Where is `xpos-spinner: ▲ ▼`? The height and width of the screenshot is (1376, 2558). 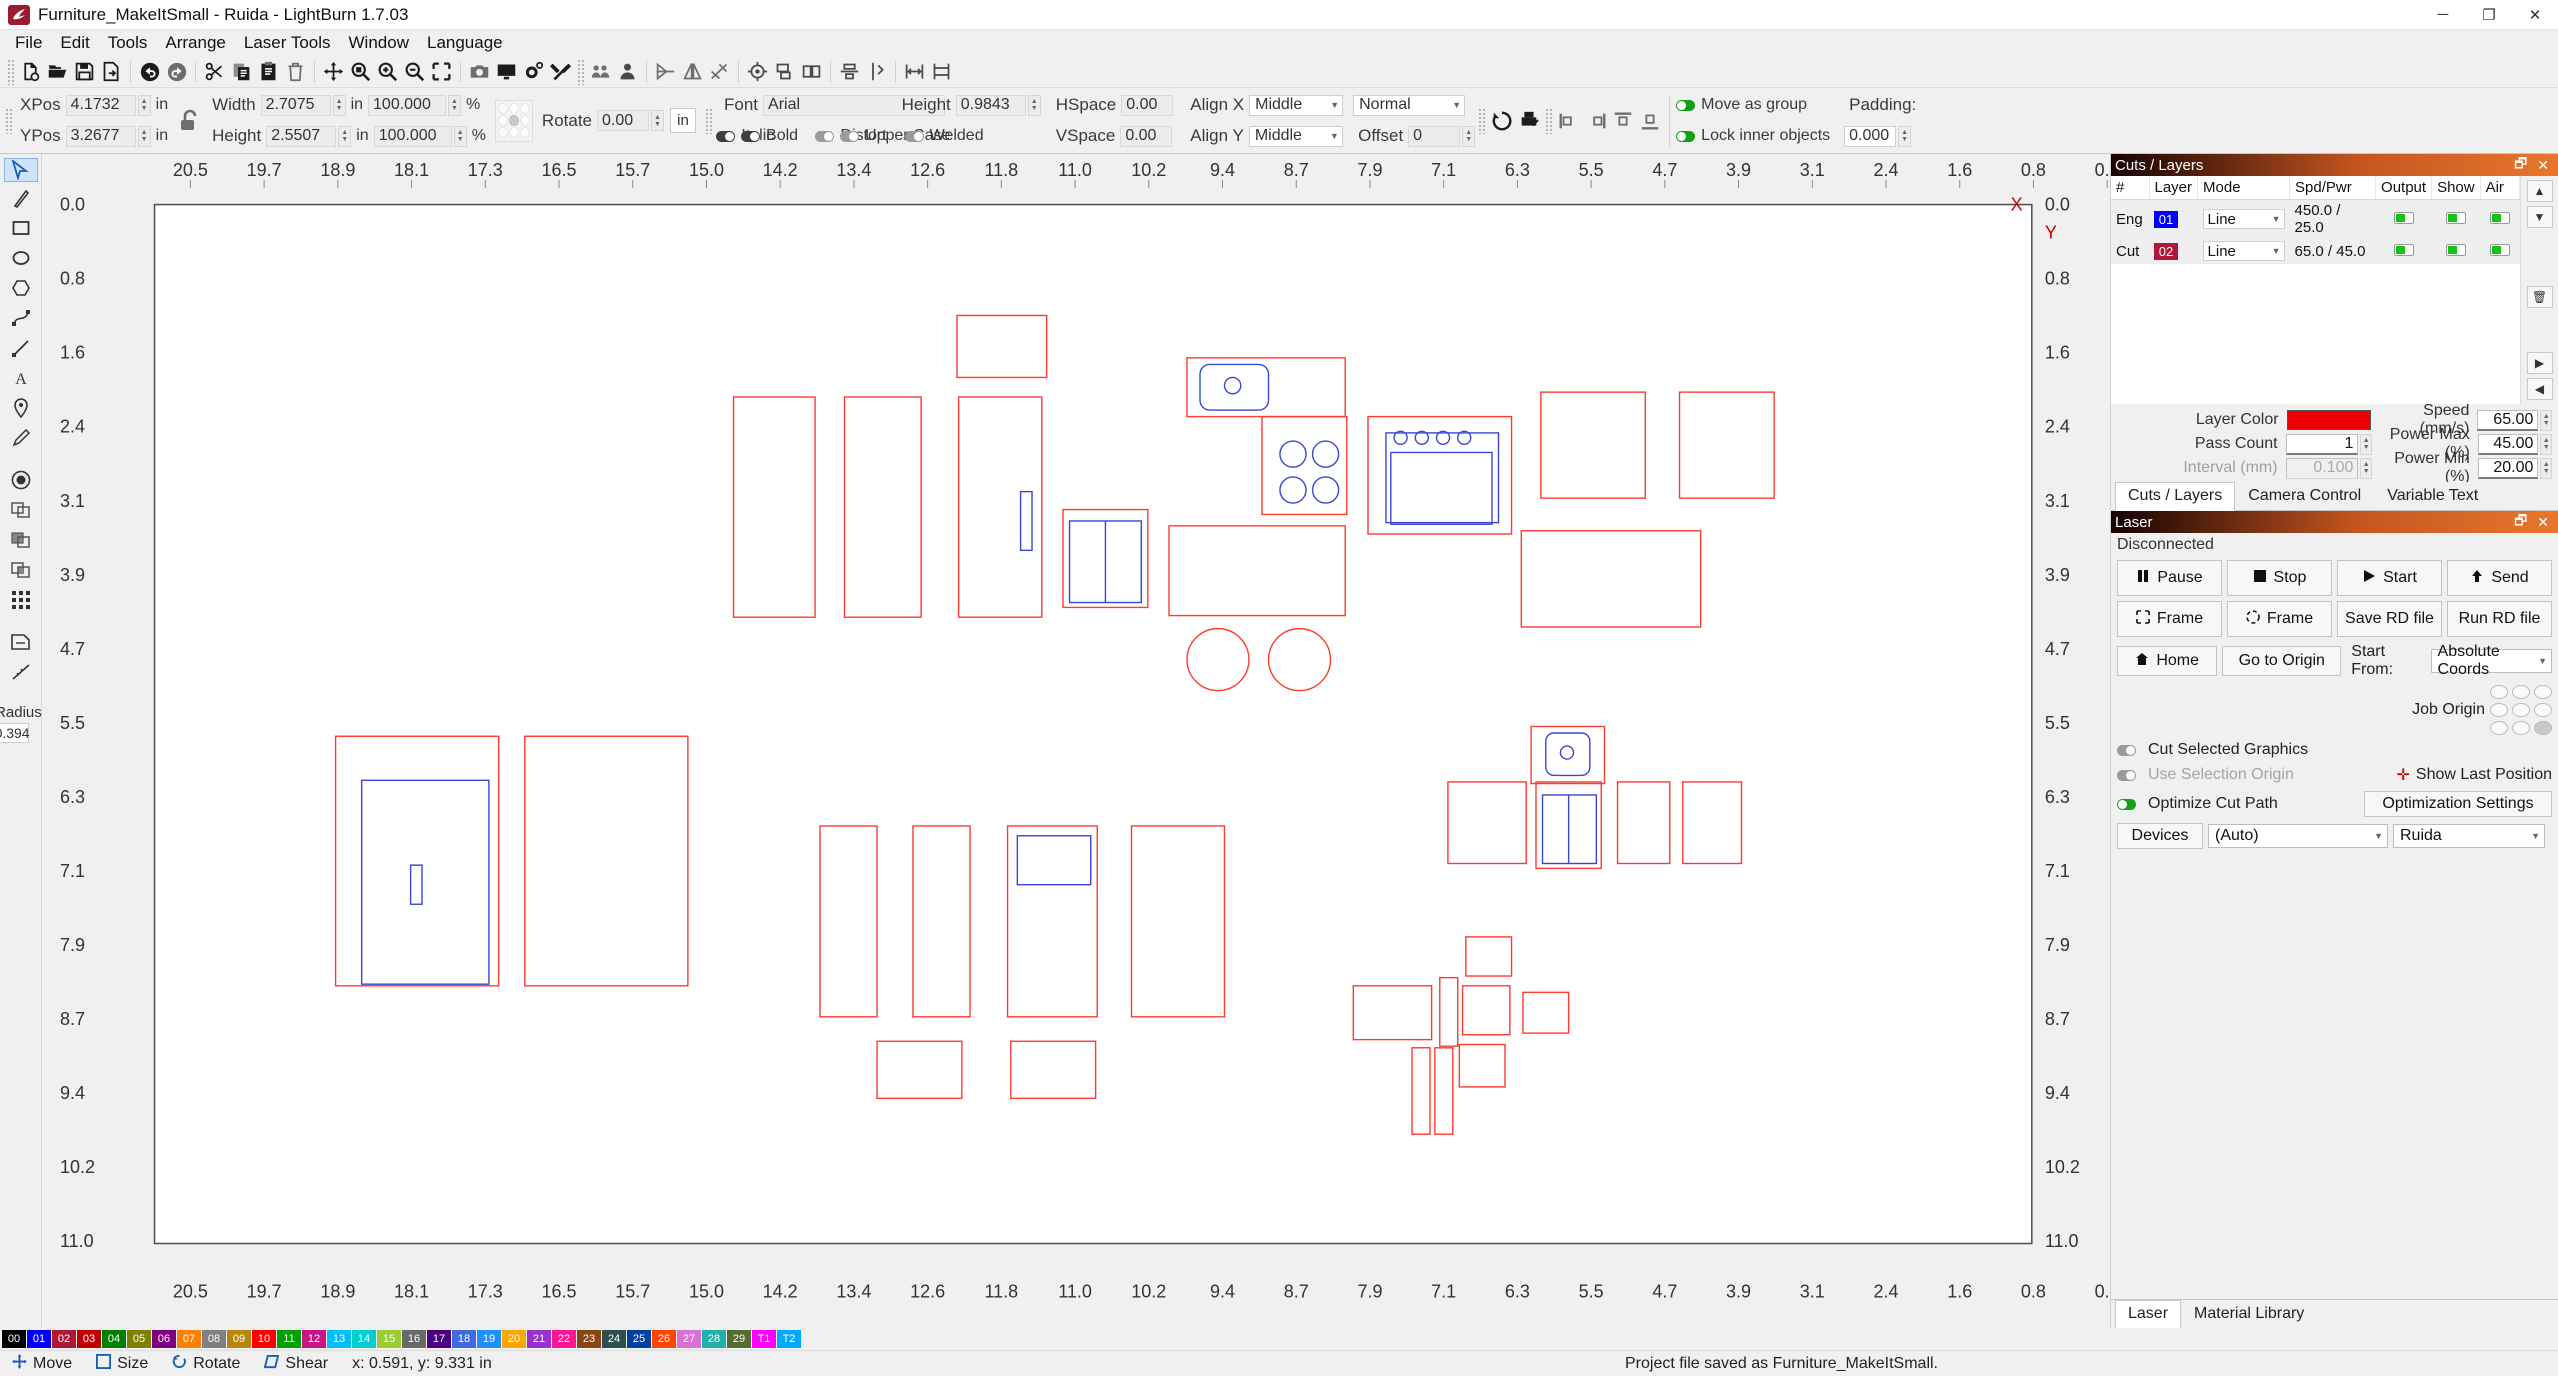 xpos-spinner: ▲ ▼ is located at coordinates (144, 105).